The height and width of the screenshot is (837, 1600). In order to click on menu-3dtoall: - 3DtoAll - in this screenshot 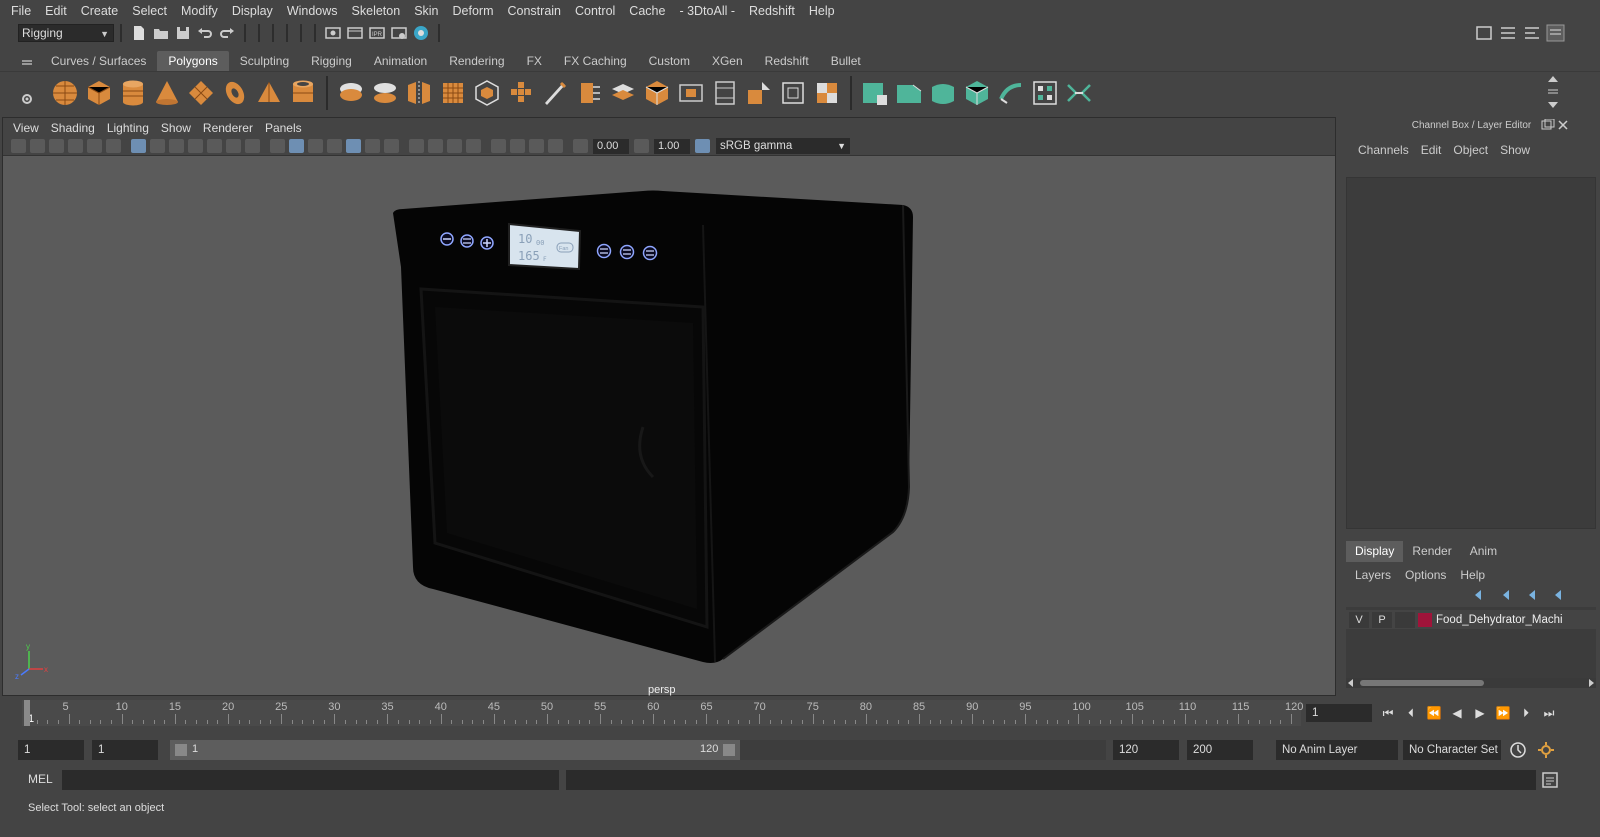, I will do `click(707, 11)`.